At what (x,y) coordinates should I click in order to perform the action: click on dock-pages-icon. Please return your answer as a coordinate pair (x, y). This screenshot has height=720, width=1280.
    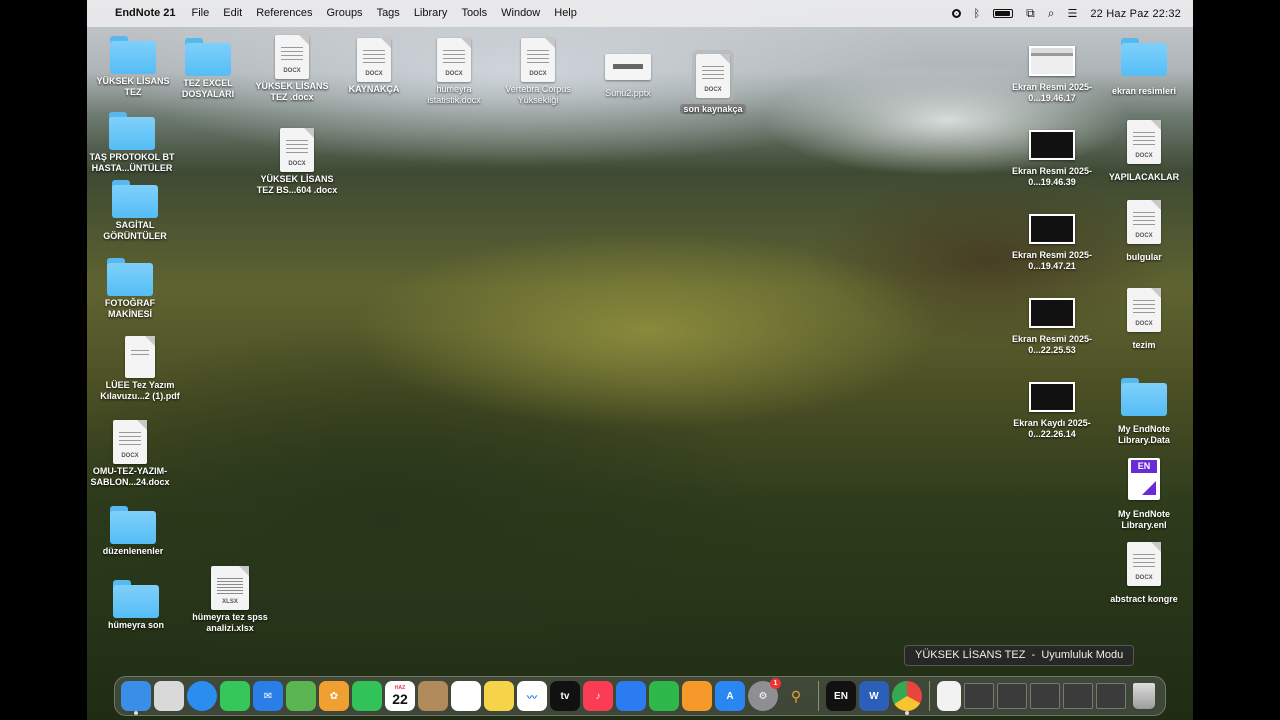
    Looking at the image, I should click on (697, 696).